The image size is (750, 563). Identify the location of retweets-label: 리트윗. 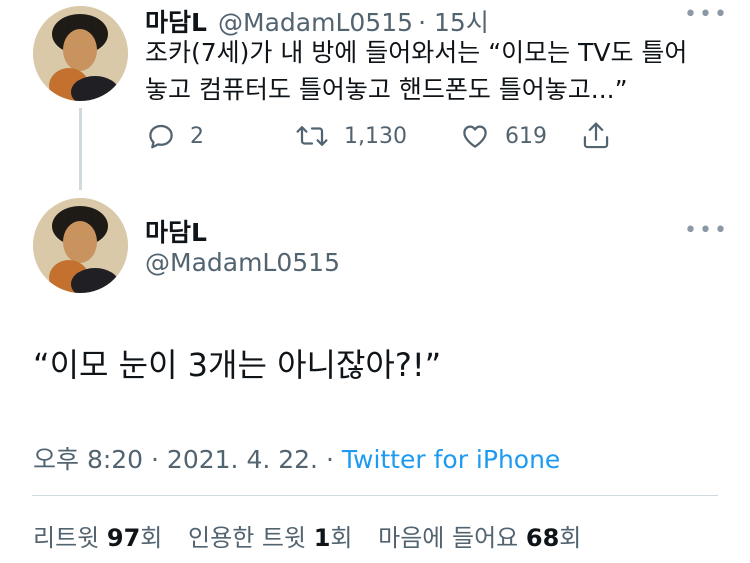
(66, 538).